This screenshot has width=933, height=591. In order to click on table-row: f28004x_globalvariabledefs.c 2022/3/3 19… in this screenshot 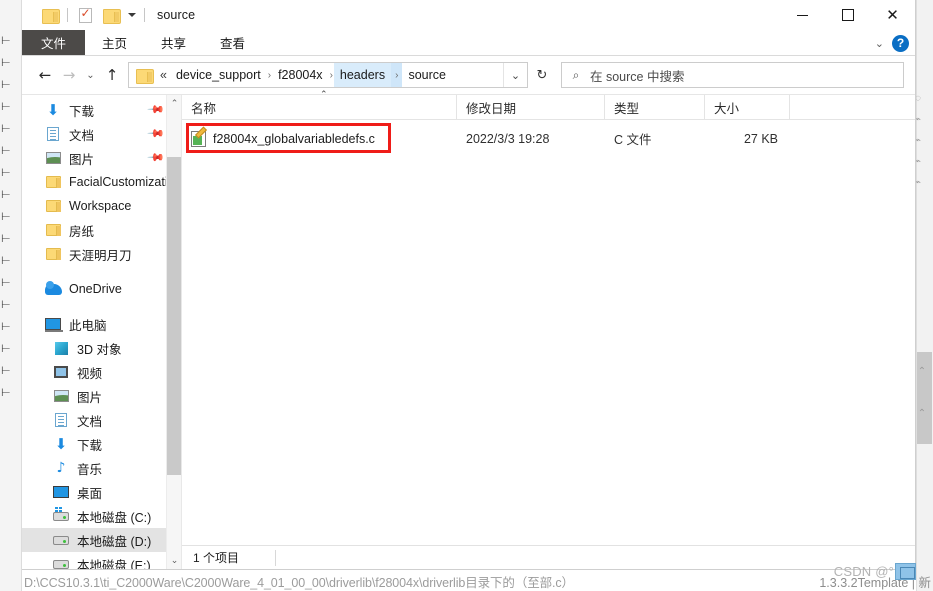, I will do `click(548, 138)`.